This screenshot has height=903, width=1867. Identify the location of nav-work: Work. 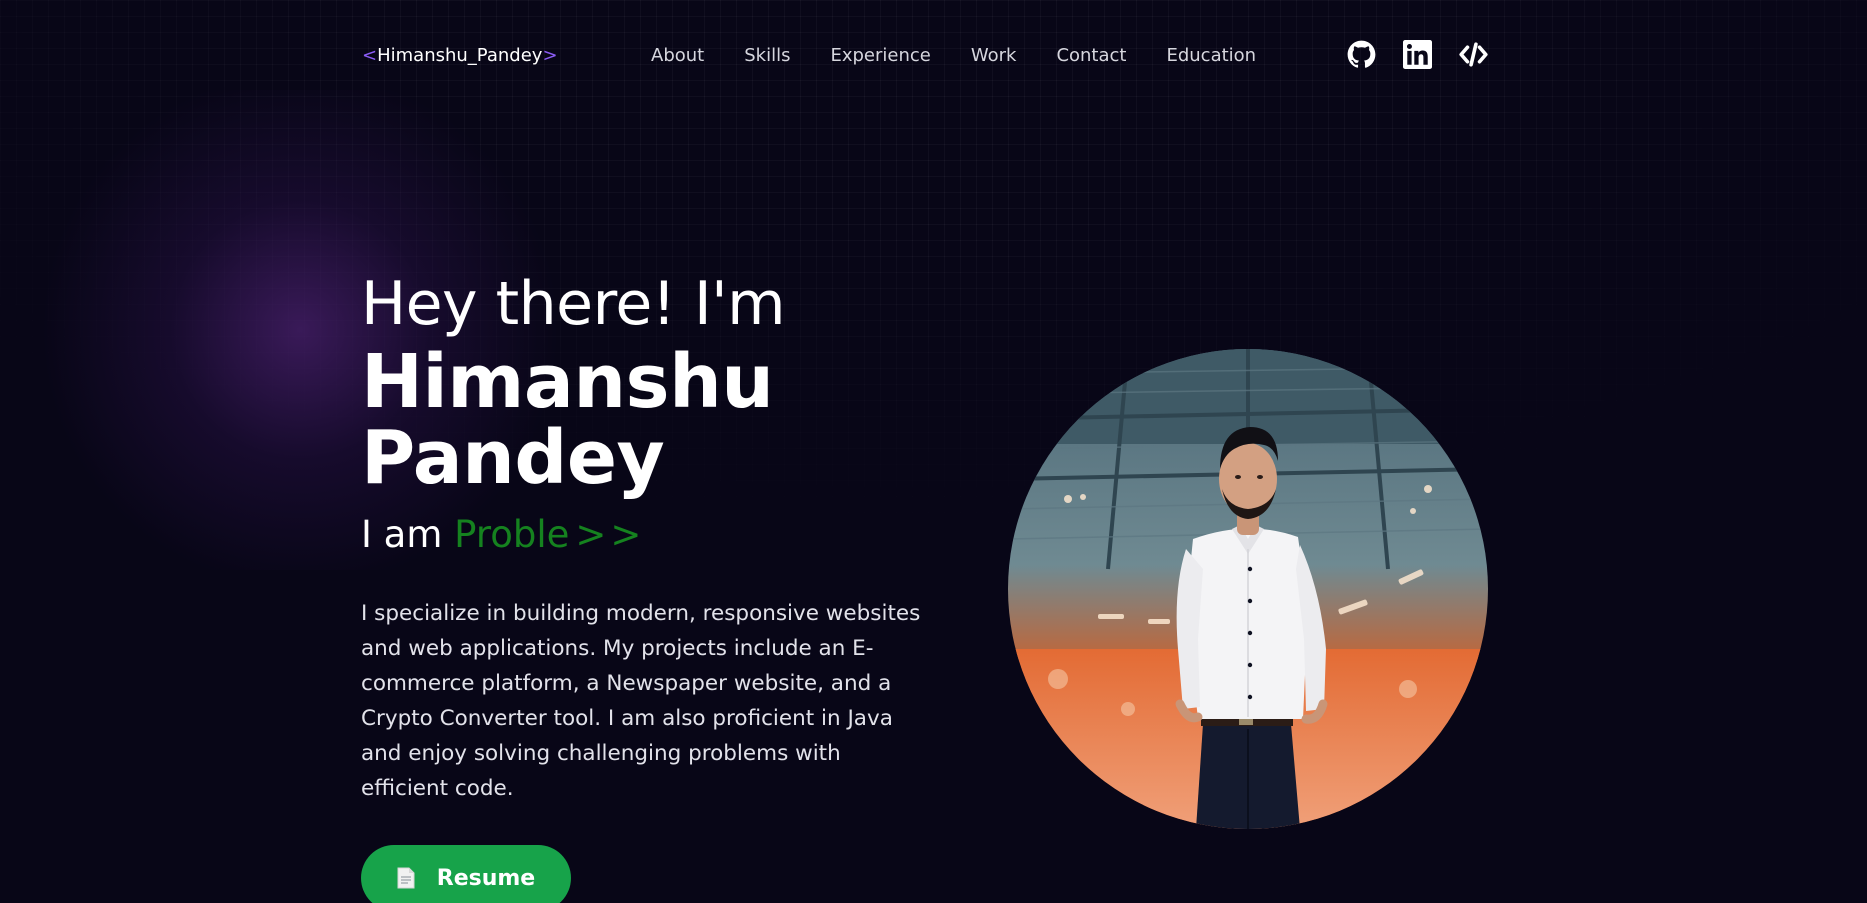
(994, 56).